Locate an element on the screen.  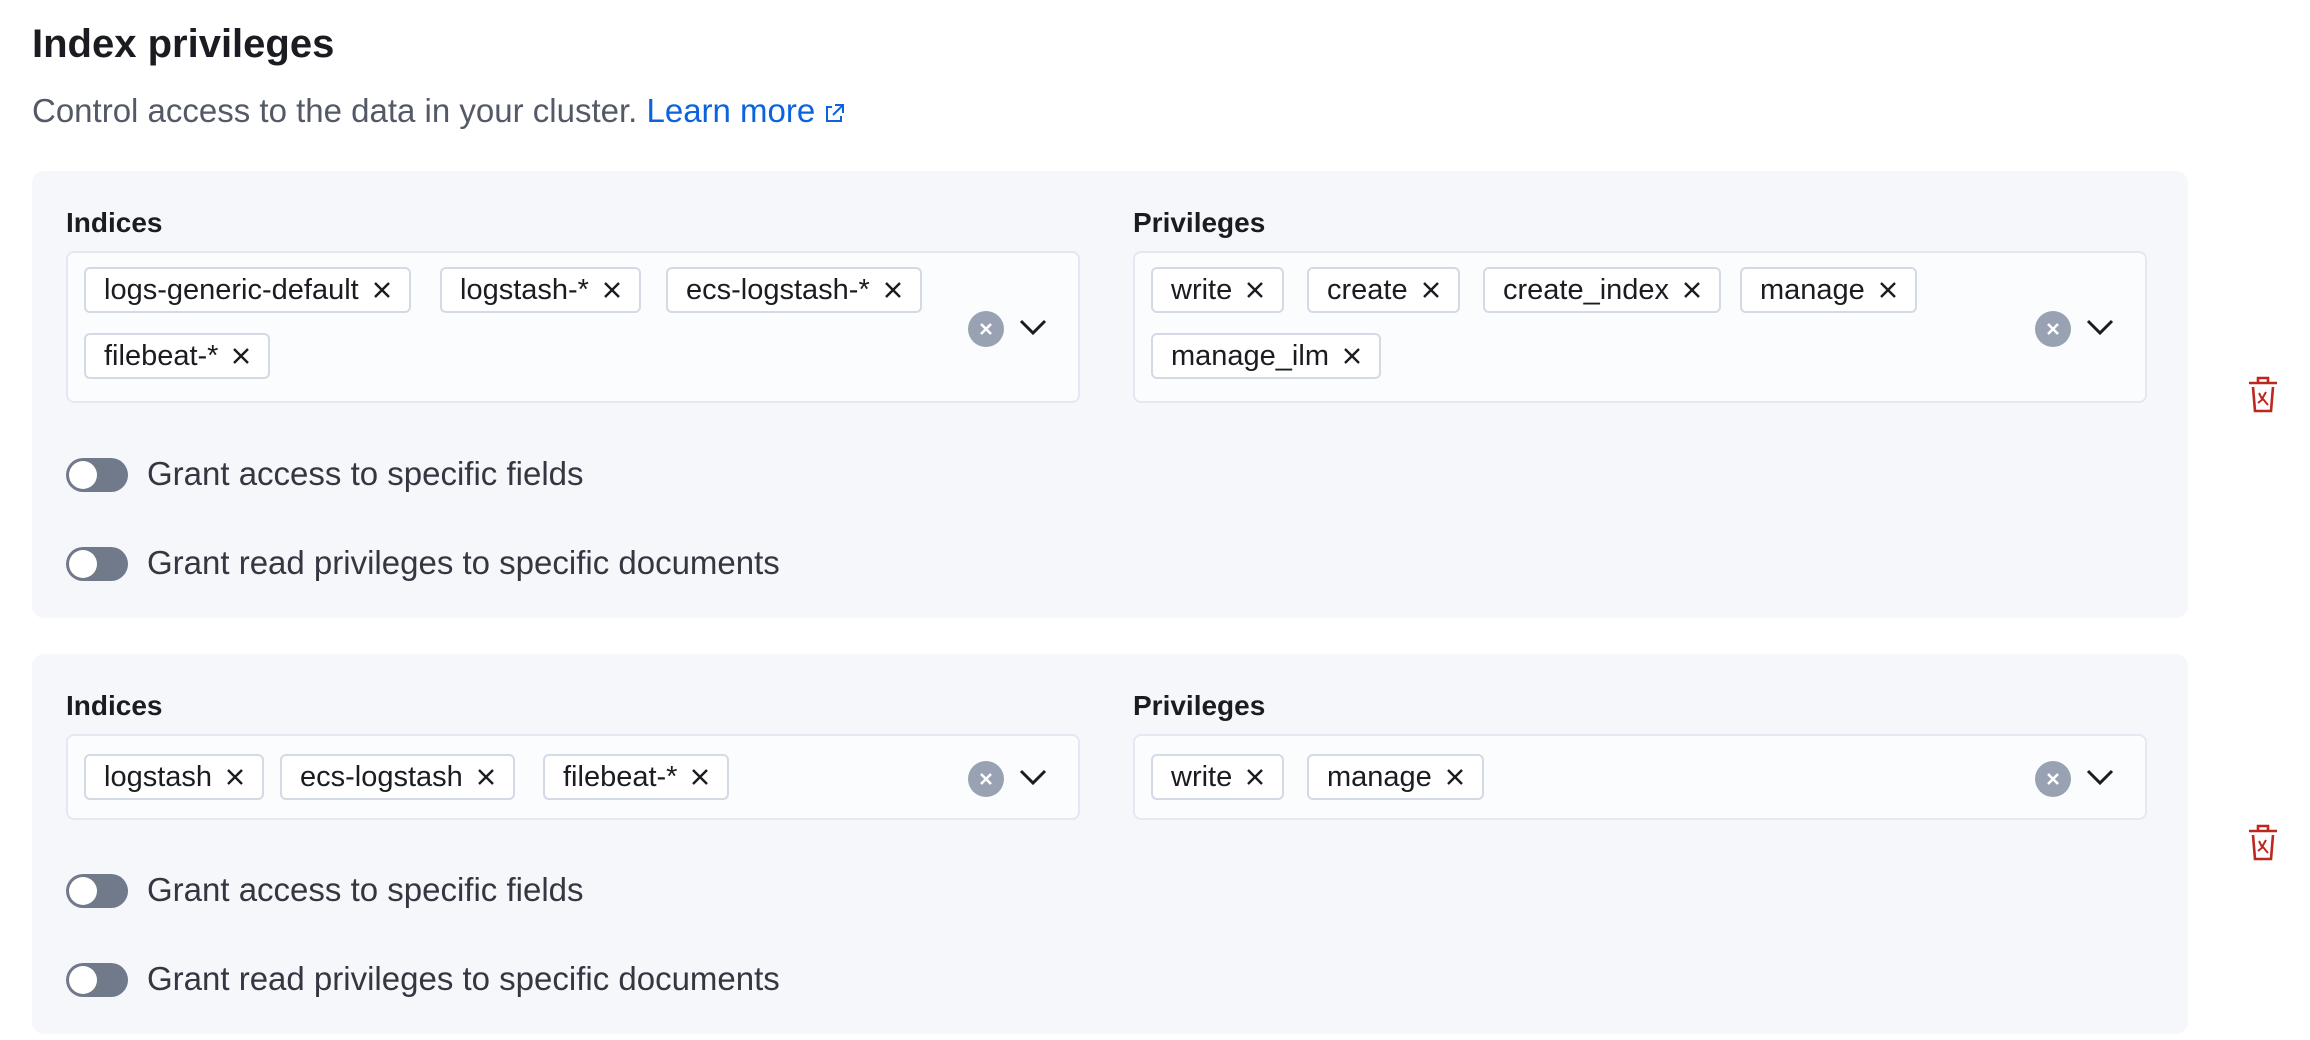
pill-label: logstash is located at coordinates (158, 776).